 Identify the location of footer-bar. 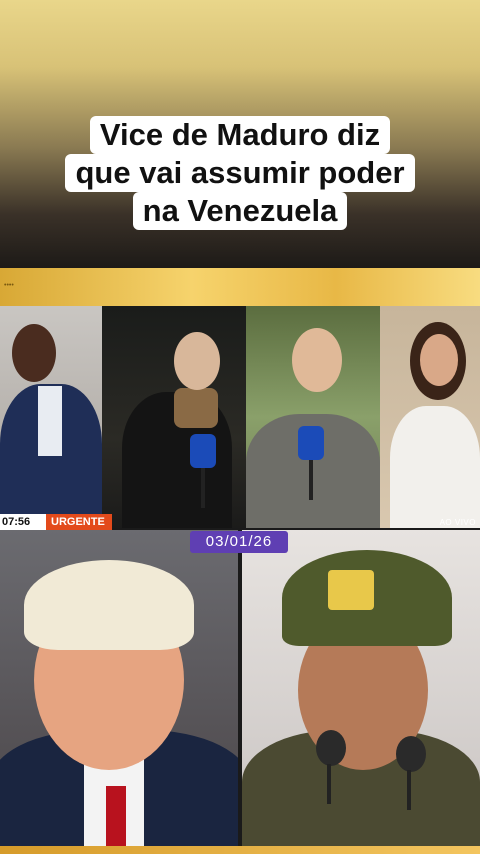
(240, 850).